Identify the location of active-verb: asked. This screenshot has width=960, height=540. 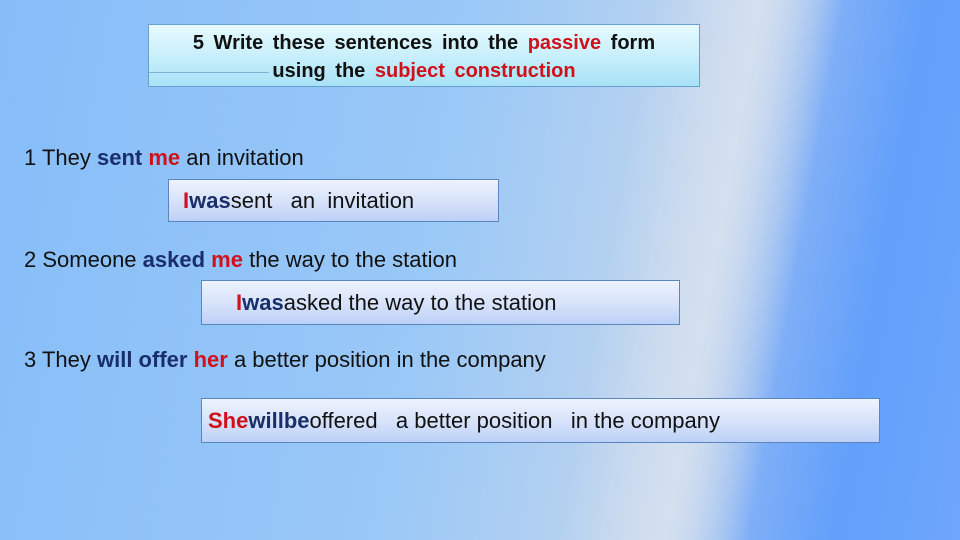
(174, 259).